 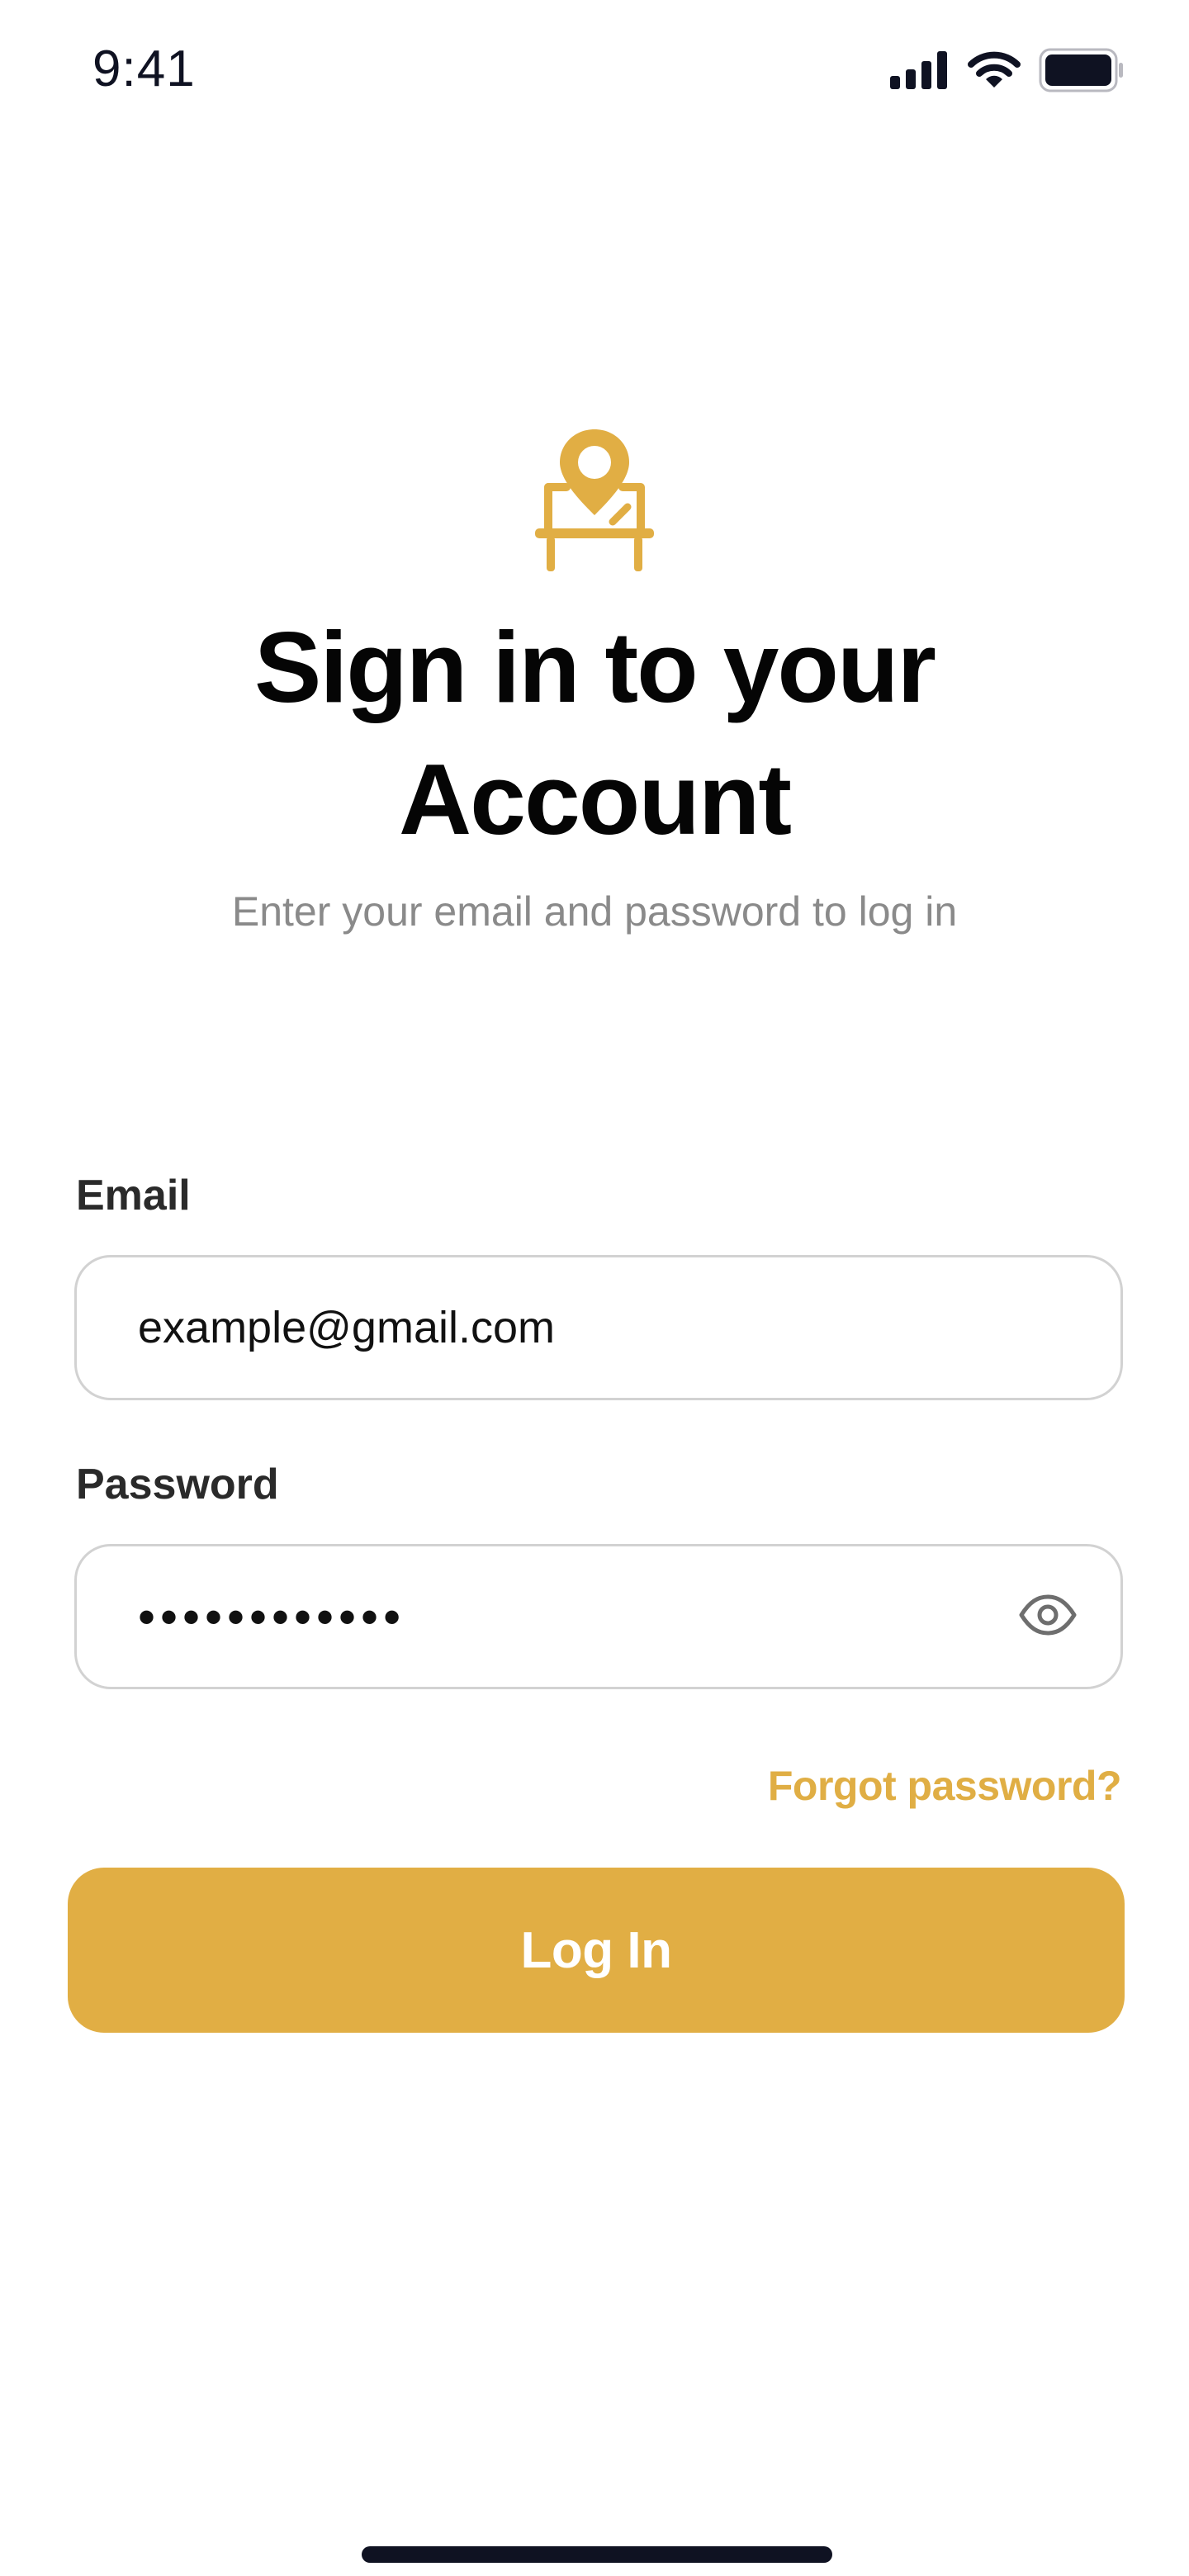 I want to click on password-label: Password, so click(x=177, y=1484).